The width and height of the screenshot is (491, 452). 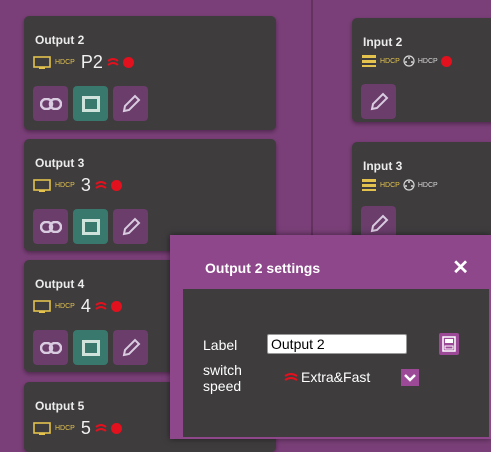 I want to click on output-title: Output 2, so click(x=60, y=40).